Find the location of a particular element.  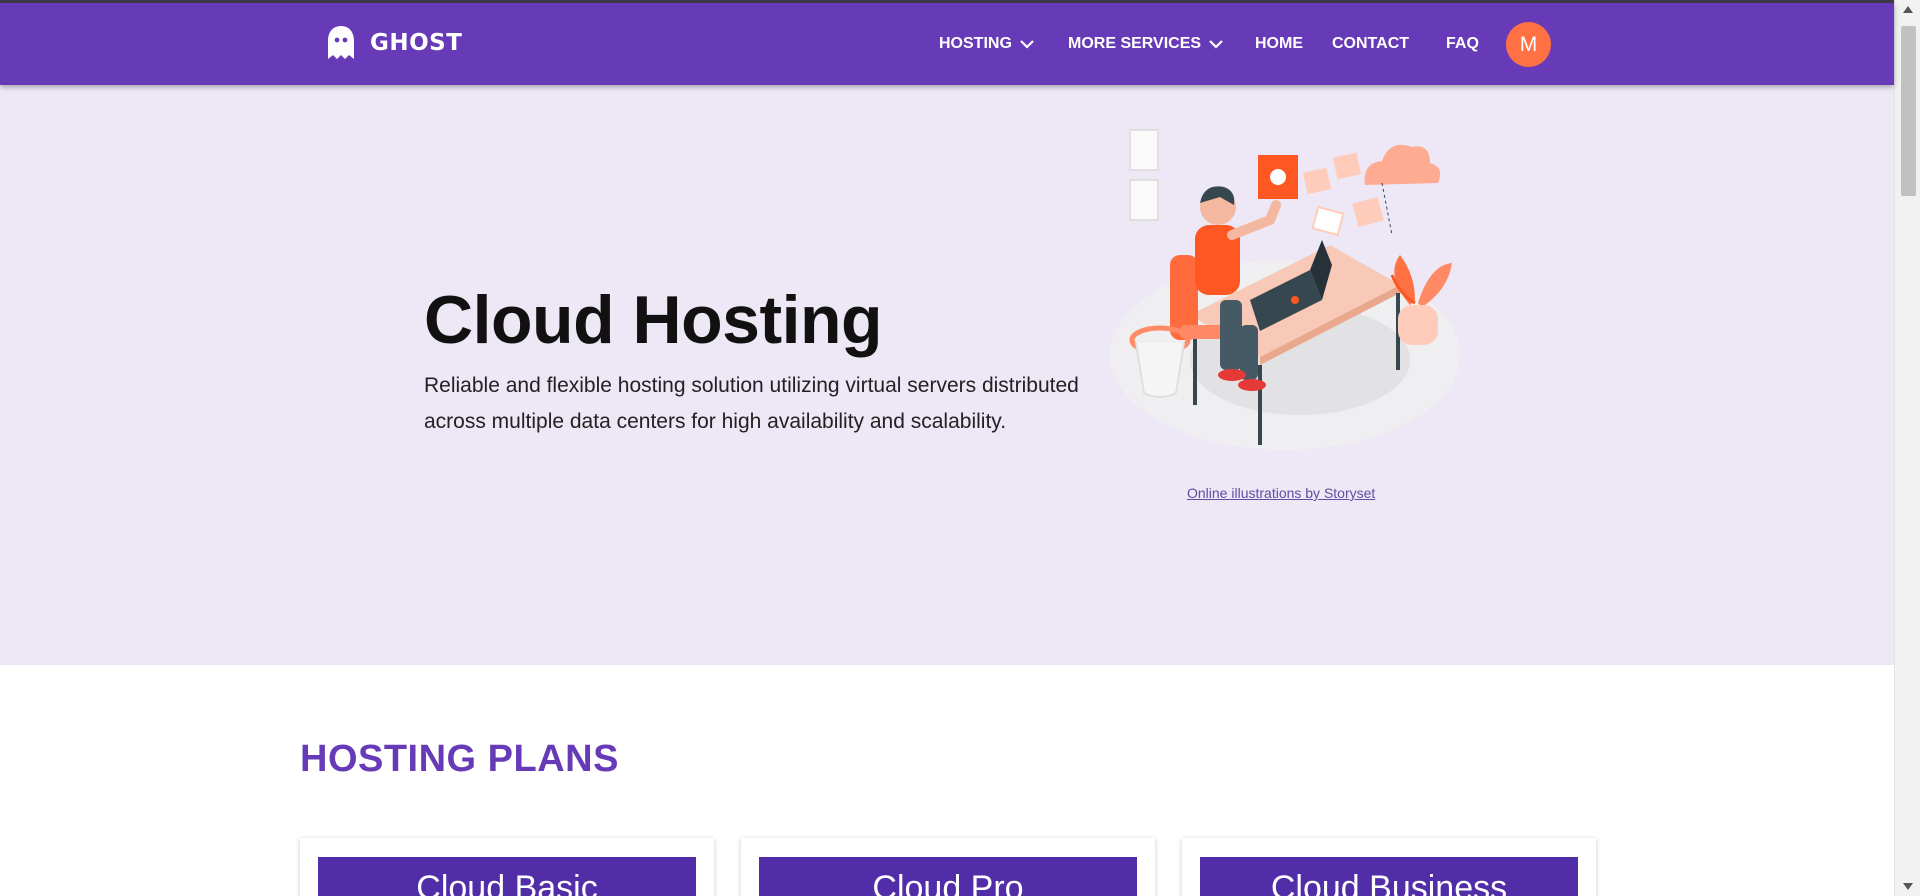

brand-name: GHOST is located at coordinates (416, 43).